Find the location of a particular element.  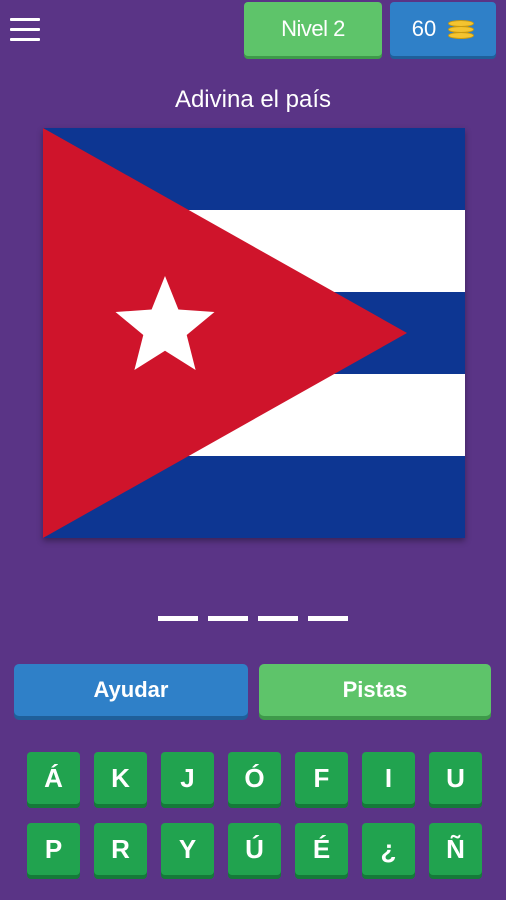

letter-key: K is located at coordinates (120, 778).